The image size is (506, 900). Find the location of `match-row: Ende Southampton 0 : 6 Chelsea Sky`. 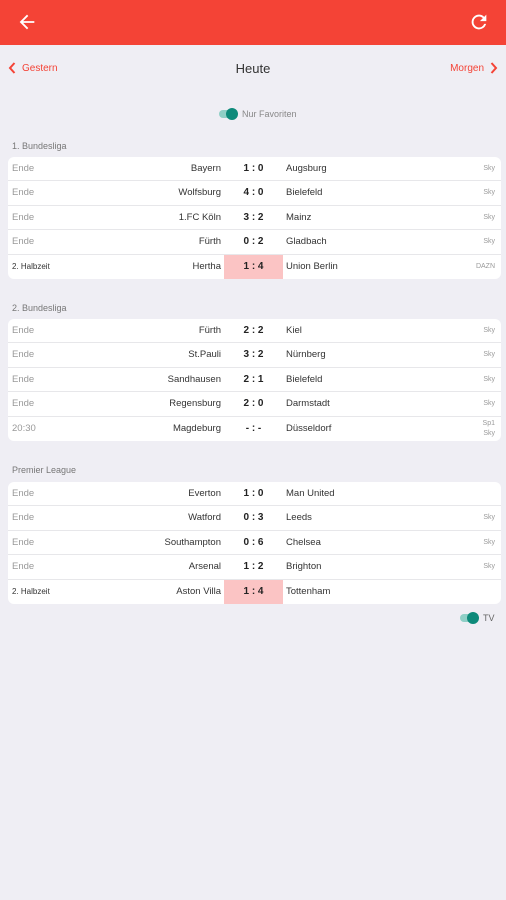

match-row: Ende Southampton 0 : 6 Chelsea Sky is located at coordinates (254, 543).